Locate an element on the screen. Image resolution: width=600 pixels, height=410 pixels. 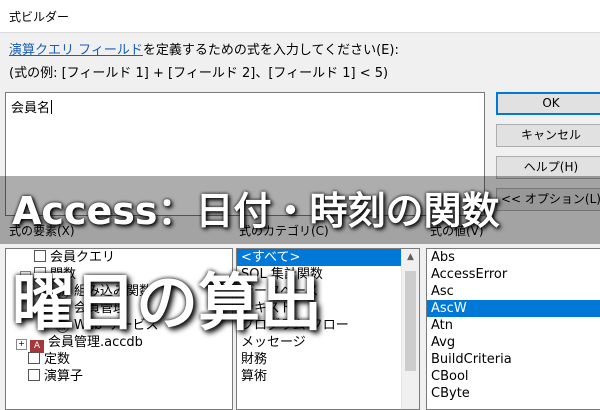
value-item: AccessError is located at coordinates (513, 274).